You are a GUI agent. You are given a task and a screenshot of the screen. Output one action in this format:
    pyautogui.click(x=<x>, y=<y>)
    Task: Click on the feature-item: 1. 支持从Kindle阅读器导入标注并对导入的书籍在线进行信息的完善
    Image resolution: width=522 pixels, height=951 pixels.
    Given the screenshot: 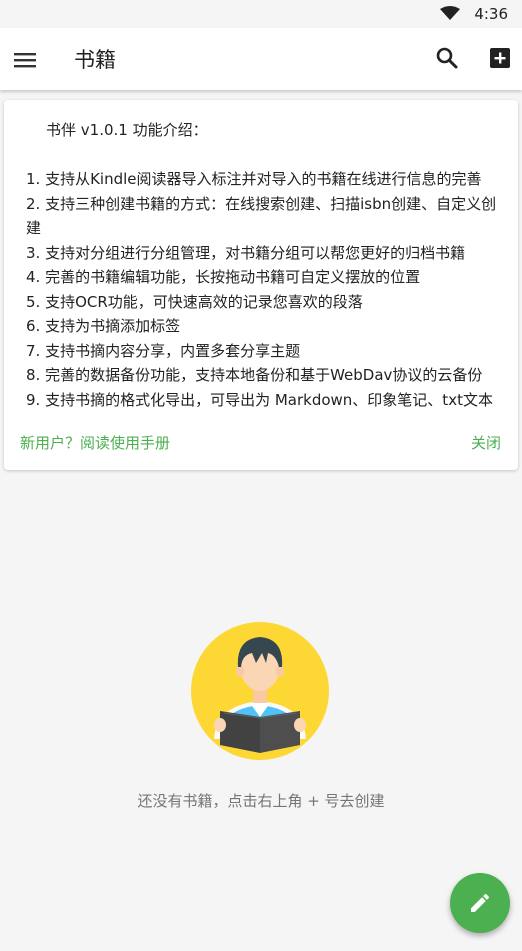 What is the action you would take?
    pyautogui.click(x=254, y=179)
    